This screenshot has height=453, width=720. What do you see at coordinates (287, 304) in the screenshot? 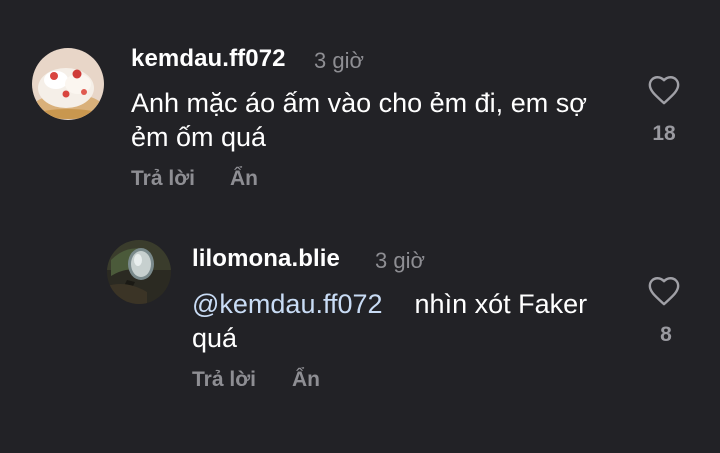
I see `mention-link: @kemdau.ff072` at bounding box center [287, 304].